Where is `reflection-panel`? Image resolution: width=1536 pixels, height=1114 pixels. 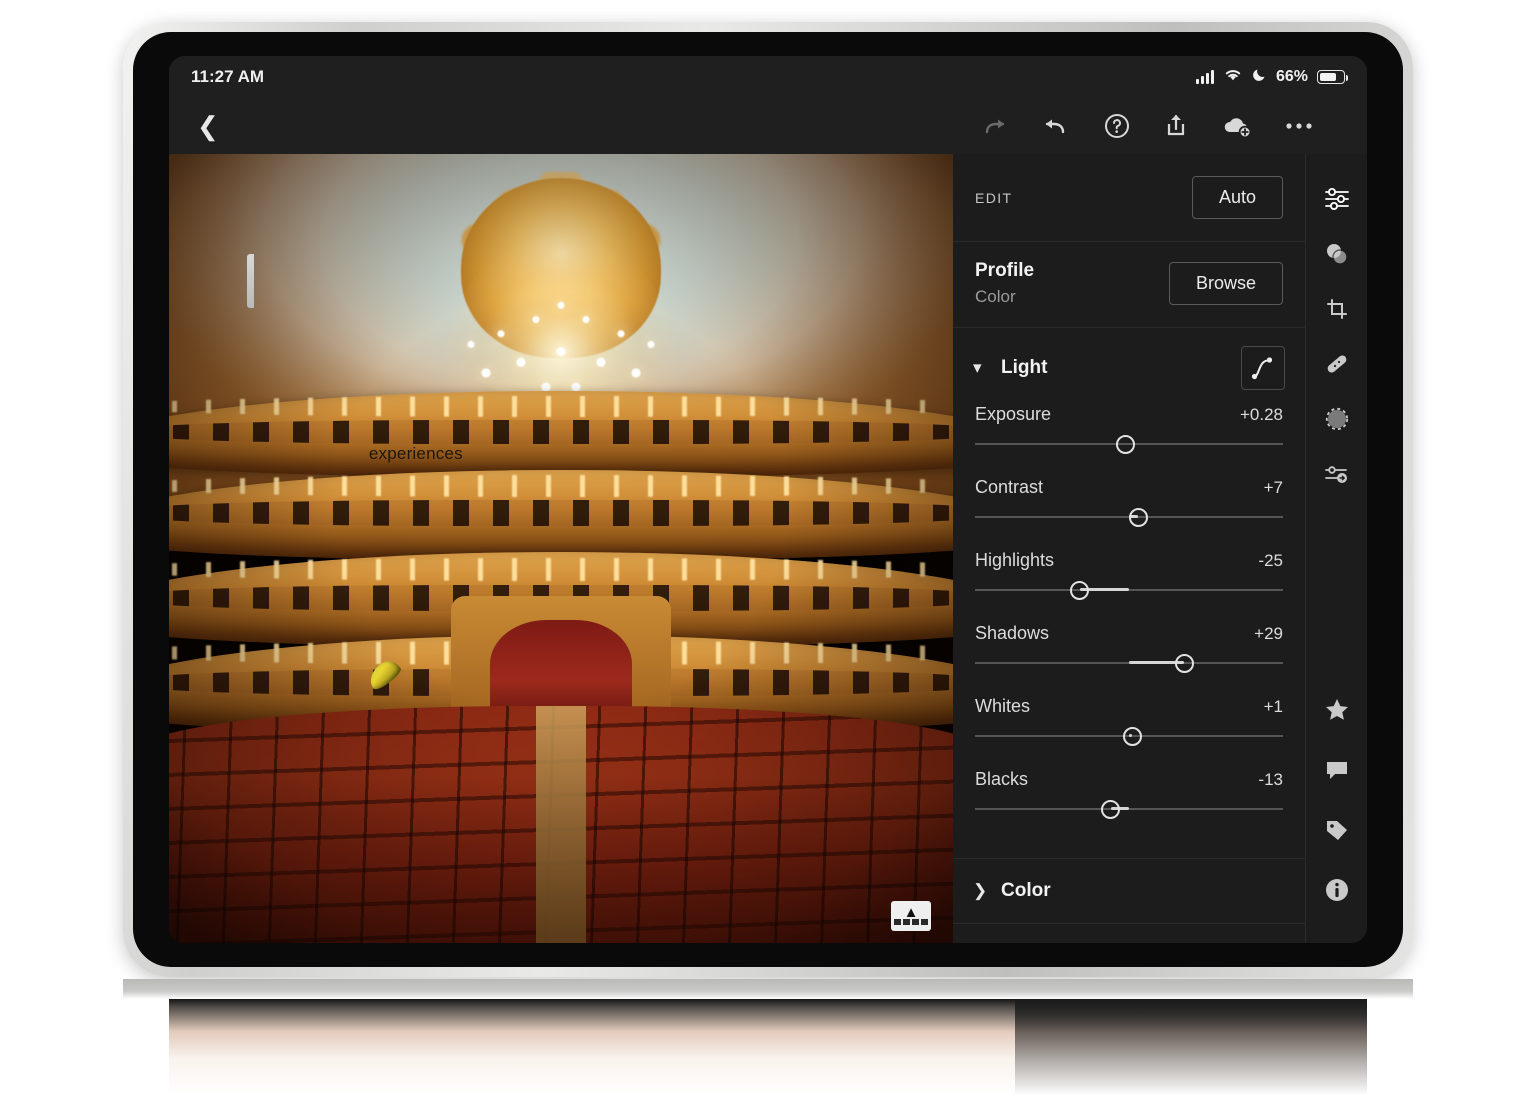 reflection-panel is located at coordinates (1191, 1047).